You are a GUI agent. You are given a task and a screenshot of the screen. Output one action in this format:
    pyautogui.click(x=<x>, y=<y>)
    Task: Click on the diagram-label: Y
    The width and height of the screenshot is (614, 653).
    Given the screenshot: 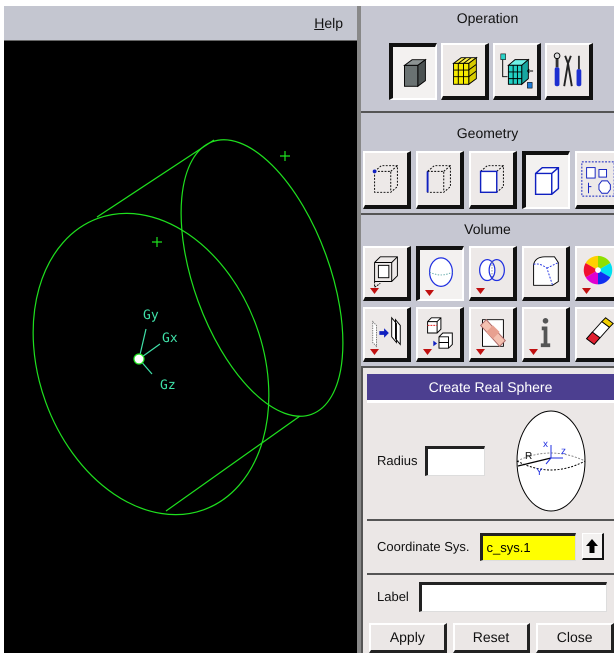 What is the action you would take?
    pyautogui.click(x=540, y=472)
    